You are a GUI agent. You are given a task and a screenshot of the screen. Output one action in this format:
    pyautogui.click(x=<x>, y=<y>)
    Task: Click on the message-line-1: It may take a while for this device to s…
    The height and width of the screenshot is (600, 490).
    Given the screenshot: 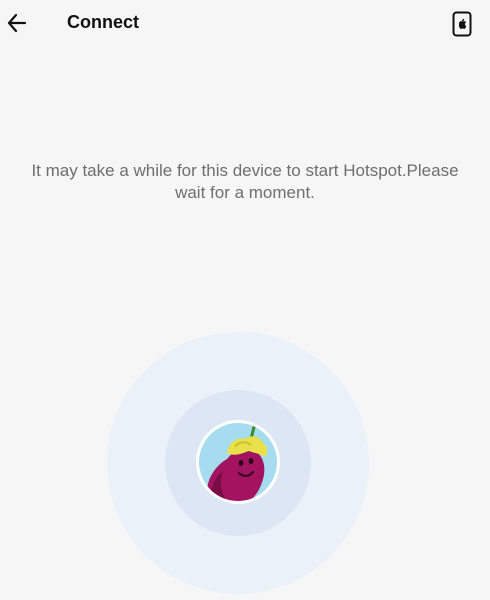 What is the action you would take?
    pyautogui.click(x=245, y=170)
    